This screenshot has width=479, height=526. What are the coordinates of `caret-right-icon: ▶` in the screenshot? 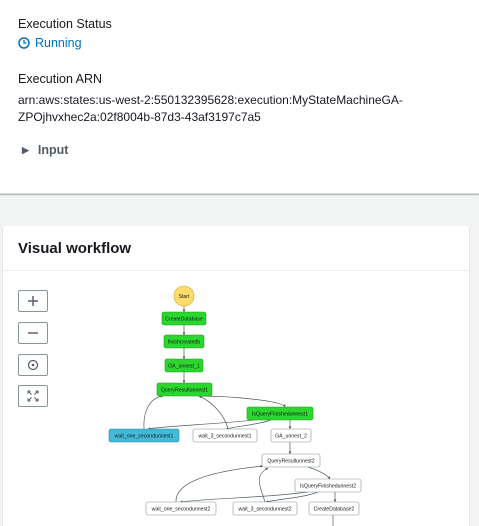 It's located at (25, 149).